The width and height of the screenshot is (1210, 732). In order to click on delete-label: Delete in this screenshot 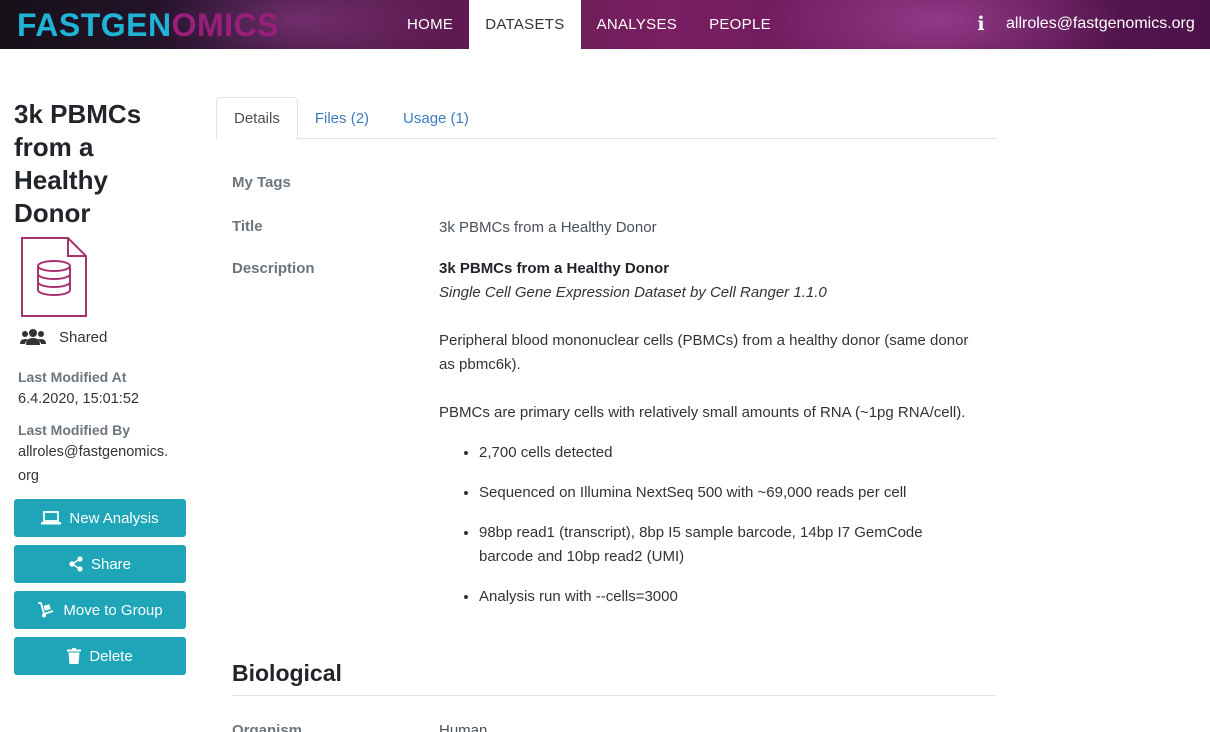, I will do `click(111, 656)`.